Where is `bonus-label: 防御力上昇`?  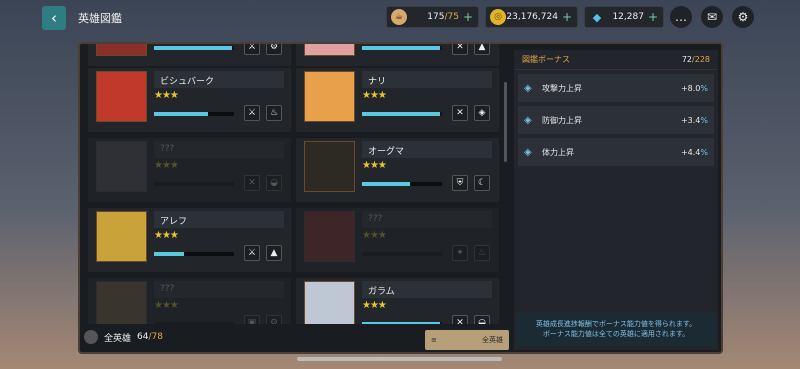
bonus-label: 防御力上昇 is located at coordinates (562, 120).